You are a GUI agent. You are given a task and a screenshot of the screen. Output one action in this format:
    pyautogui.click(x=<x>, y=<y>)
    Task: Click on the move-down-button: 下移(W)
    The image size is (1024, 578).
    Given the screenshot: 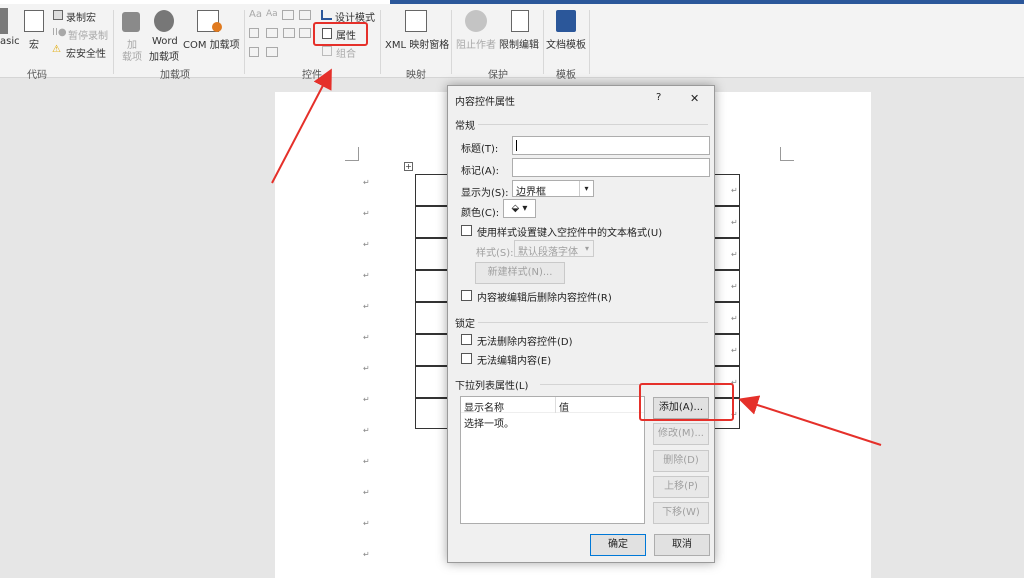 What is the action you would take?
    pyautogui.click(x=681, y=513)
    